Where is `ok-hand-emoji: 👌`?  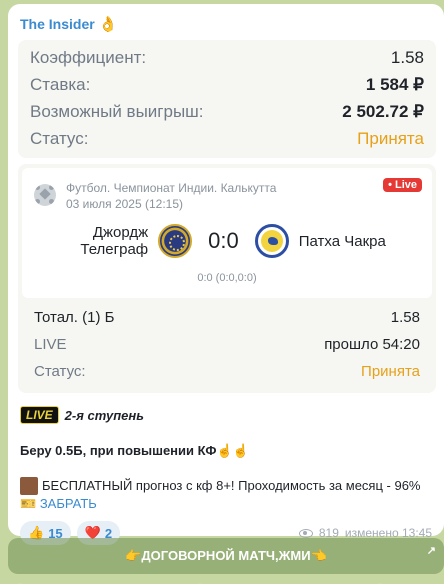 ok-hand-emoji: 👌 is located at coordinates (108, 24).